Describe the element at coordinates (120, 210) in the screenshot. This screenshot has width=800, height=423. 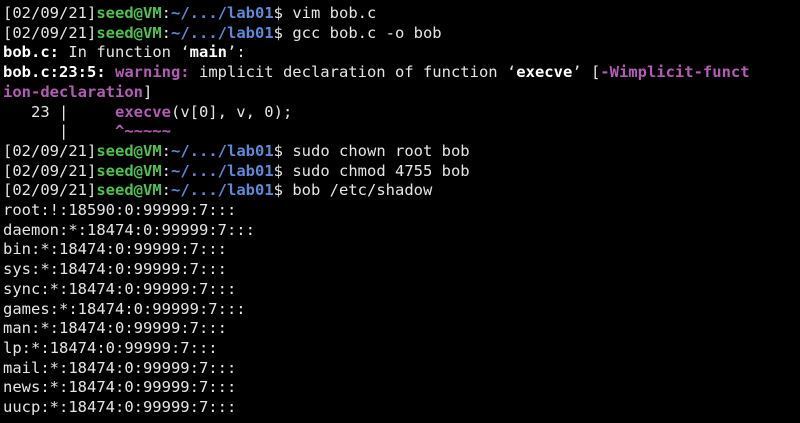
I see `shadow-entry: root:!:18590:0:99999:7:::` at that location.